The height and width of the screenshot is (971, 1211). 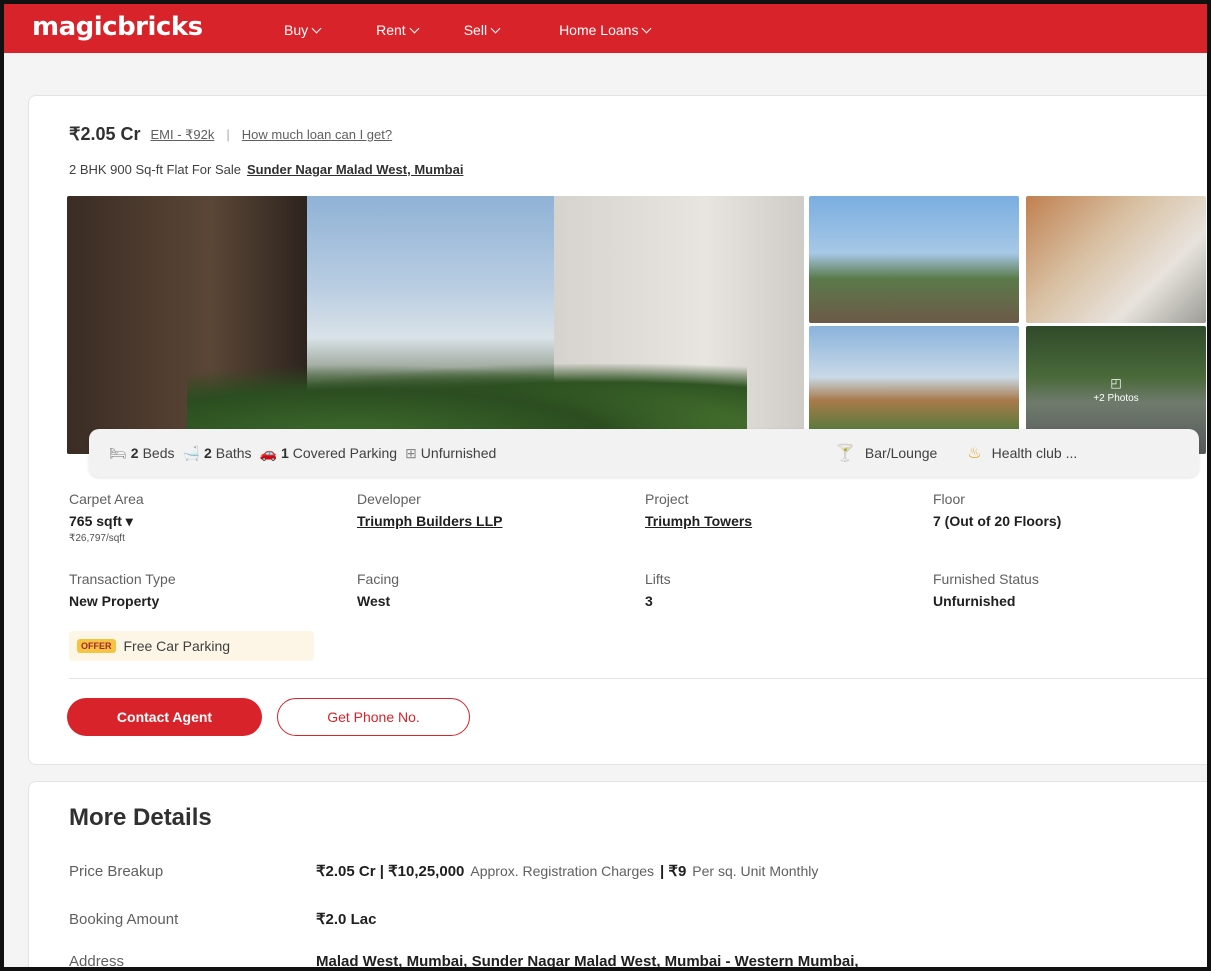 What do you see at coordinates (296, 30) in the screenshot?
I see `nav-buy-label: Buy` at bounding box center [296, 30].